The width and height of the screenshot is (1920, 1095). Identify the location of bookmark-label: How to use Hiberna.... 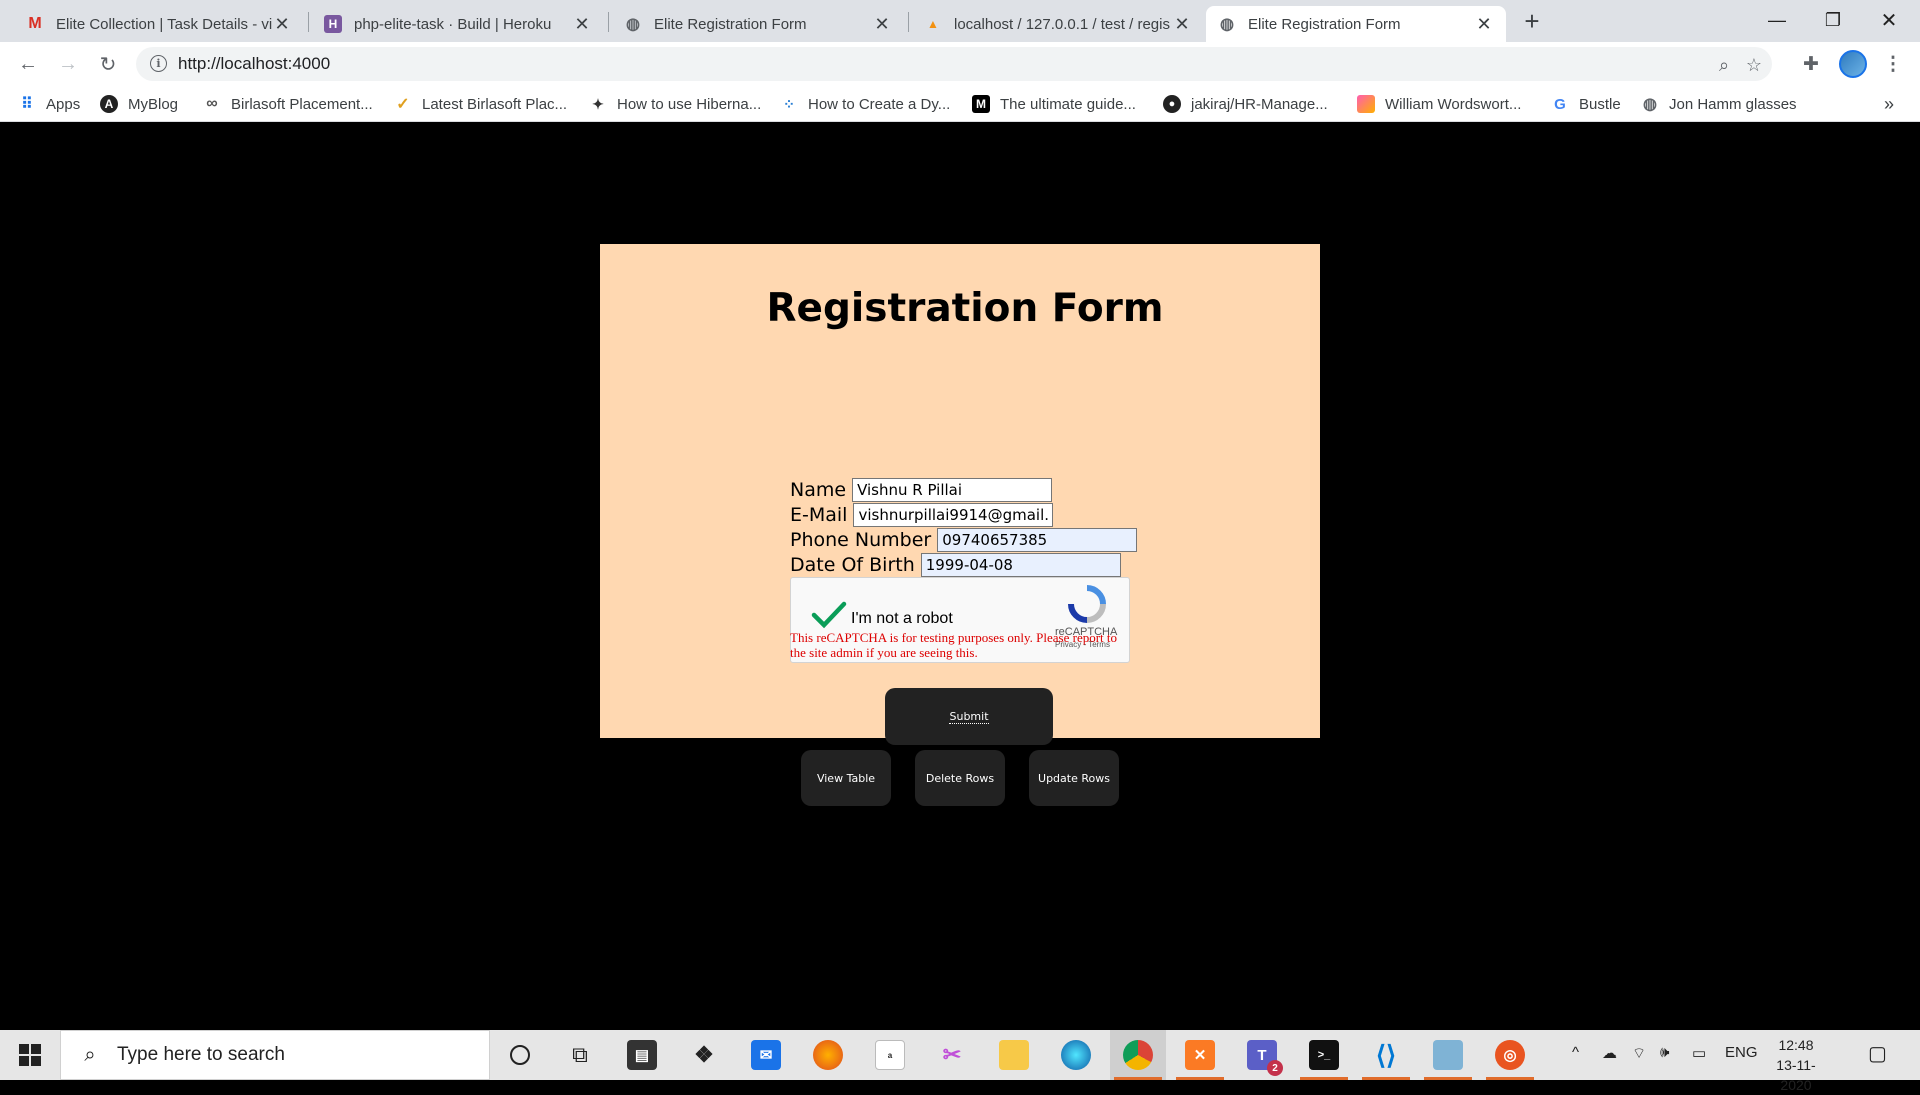
(689, 104).